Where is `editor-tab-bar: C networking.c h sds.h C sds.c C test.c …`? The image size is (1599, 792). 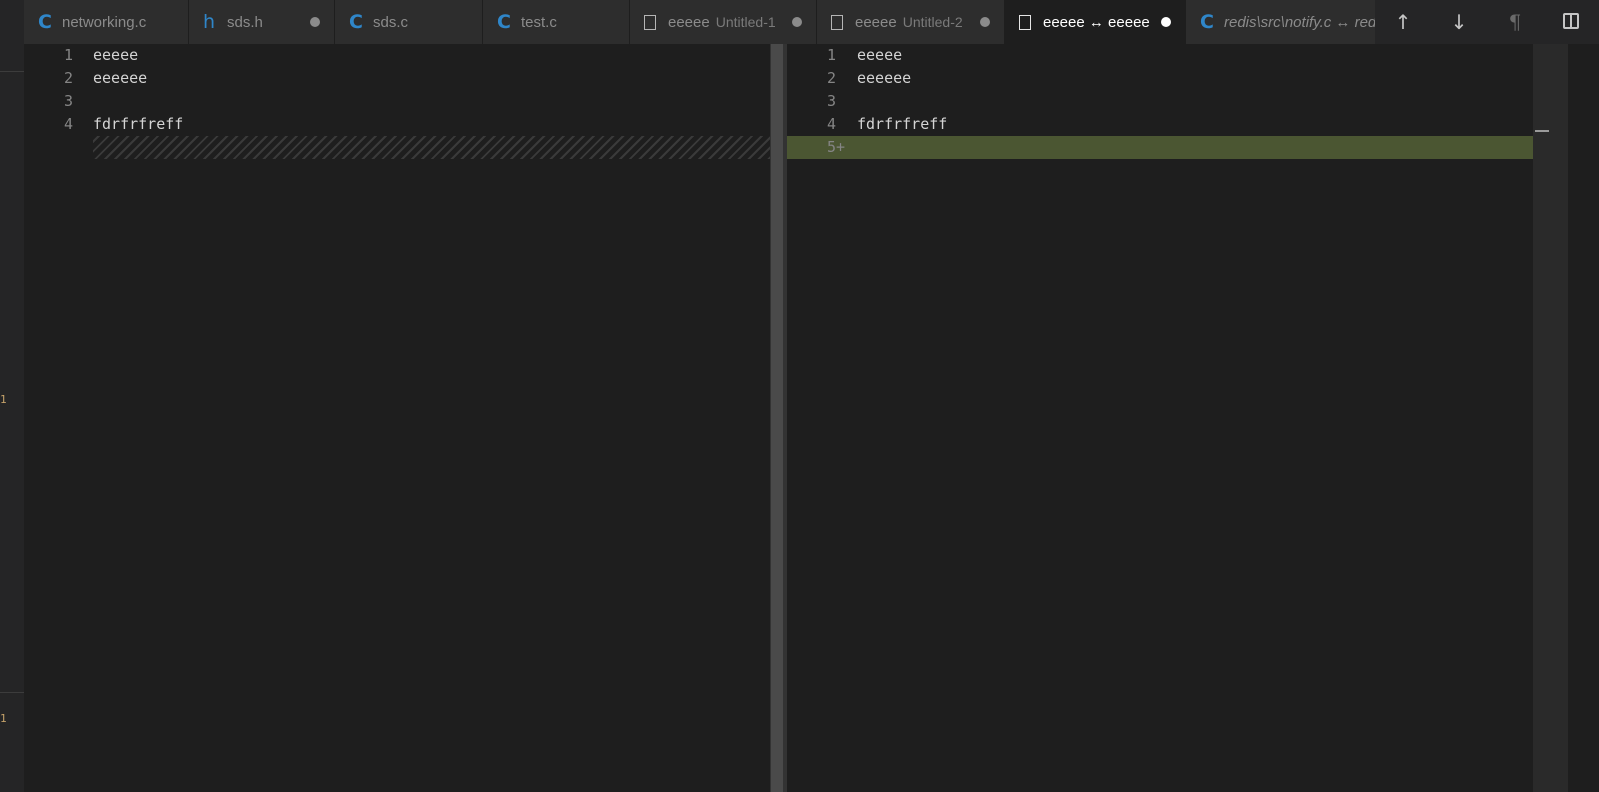
editor-tab-bar: C networking.c h sds.h C sds.c C test.c … is located at coordinates (811, 22).